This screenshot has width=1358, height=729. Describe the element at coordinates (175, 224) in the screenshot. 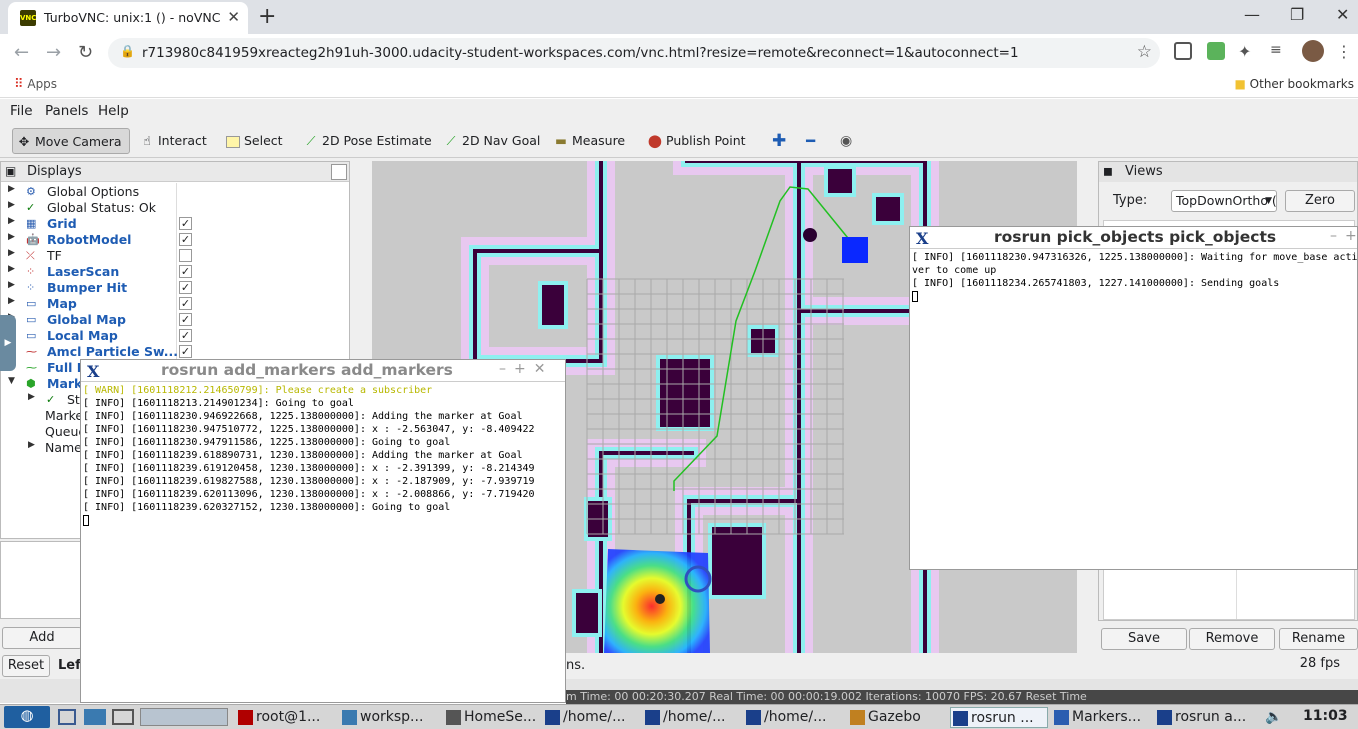

I see `display-row: ▶ ▦ Grid ✓` at that location.